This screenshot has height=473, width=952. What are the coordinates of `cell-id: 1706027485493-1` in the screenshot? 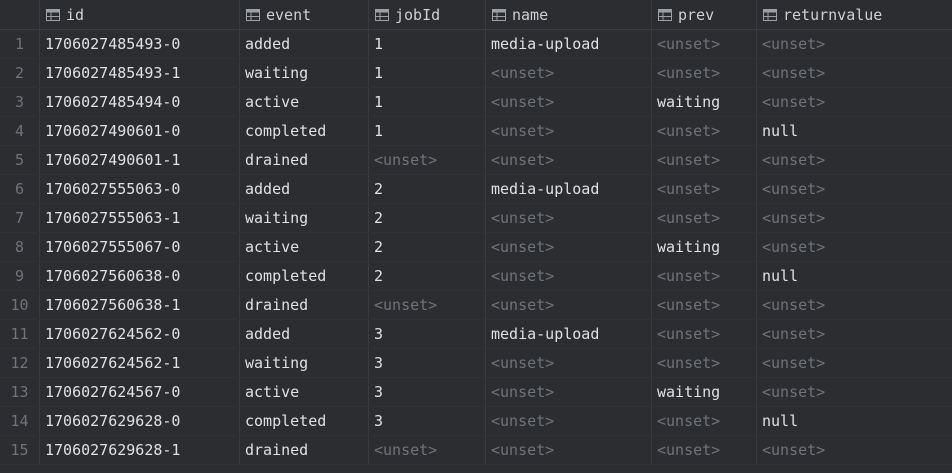 It's located at (140, 73).